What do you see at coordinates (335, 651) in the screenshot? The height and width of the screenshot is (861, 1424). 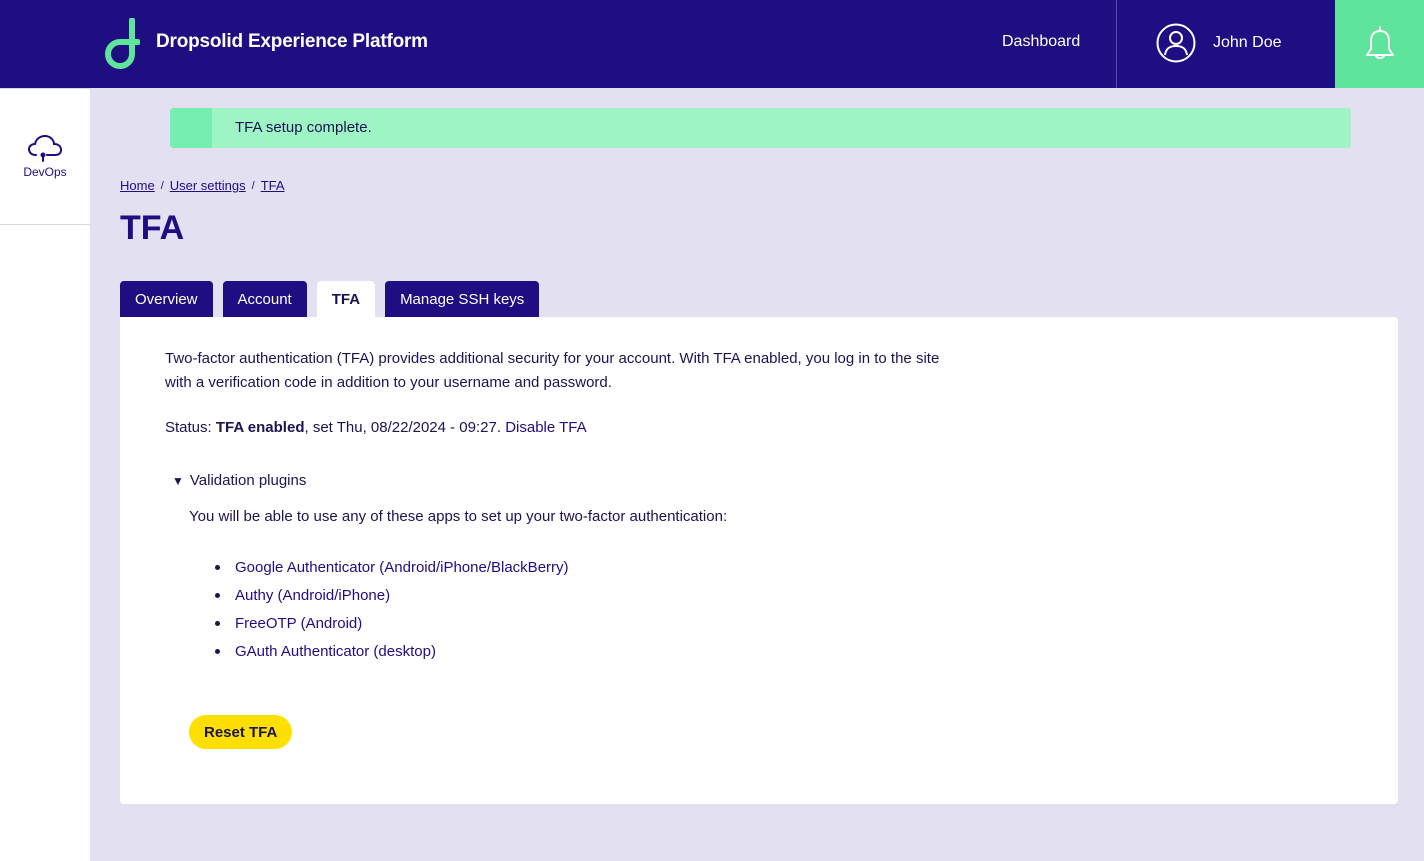 I see `app-link-gauth: GAuth Authenticator (desktop)` at bounding box center [335, 651].